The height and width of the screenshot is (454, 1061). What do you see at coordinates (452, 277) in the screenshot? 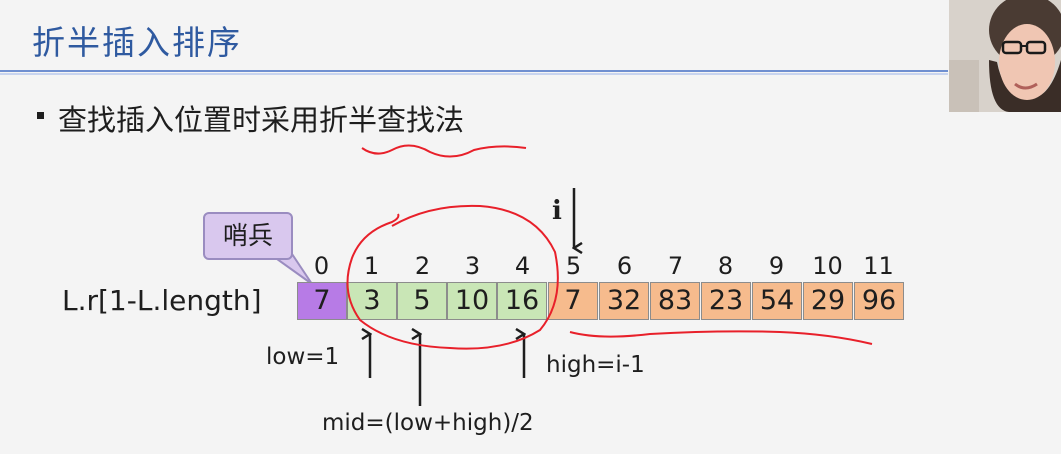
I see `red-circle-annotation` at bounding box center [452, 277].